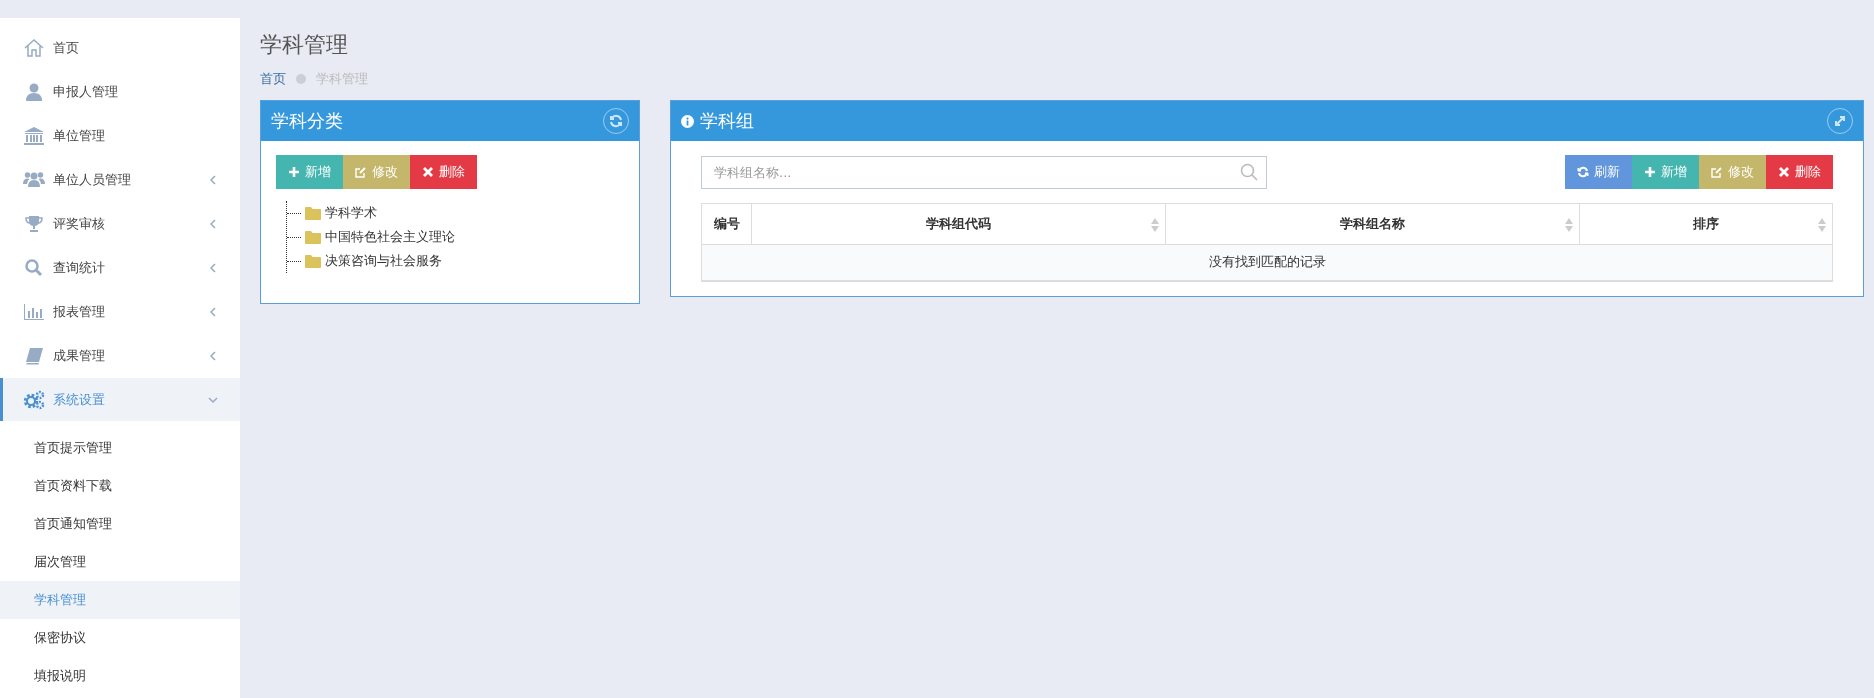 This screenshot has height=698, width=1874. Describe the element at coordinates (304, 45) in the screenshot. I see `page-title: 学科管理` at that location.